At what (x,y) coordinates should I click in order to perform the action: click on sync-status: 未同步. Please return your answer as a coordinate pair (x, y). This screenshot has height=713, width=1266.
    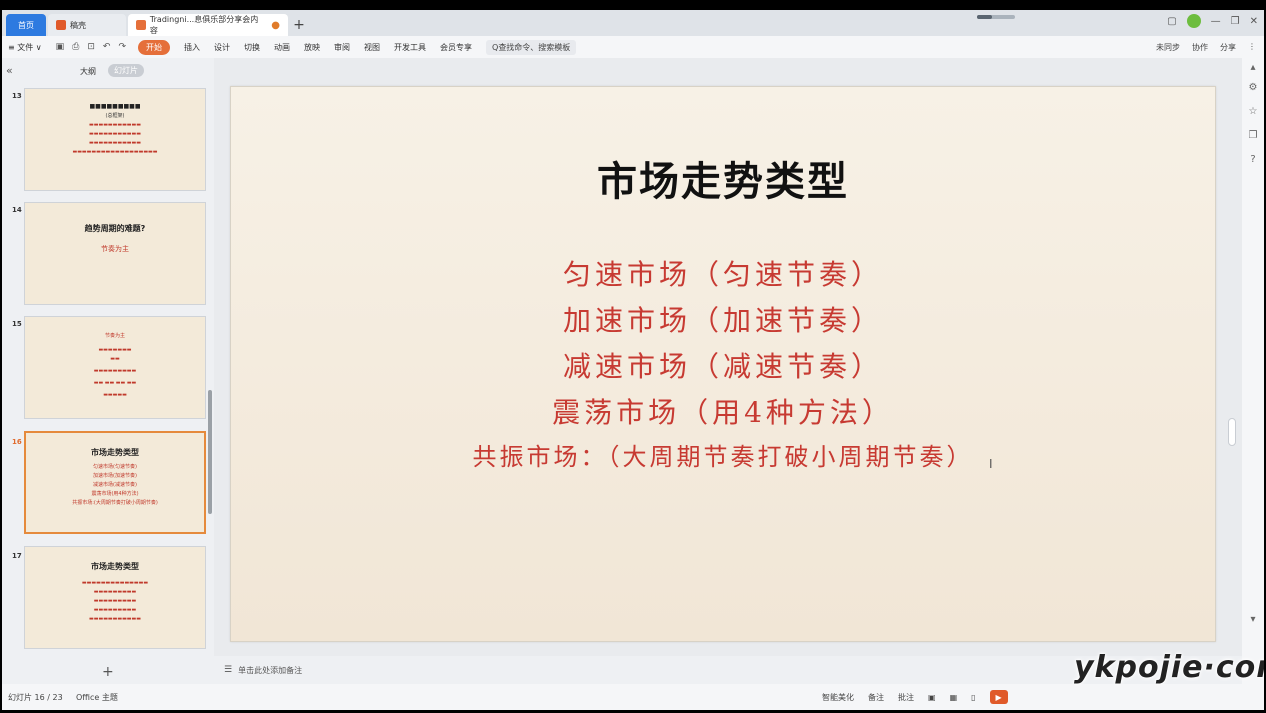
    Looking at the image, I should click on (1168, 47).